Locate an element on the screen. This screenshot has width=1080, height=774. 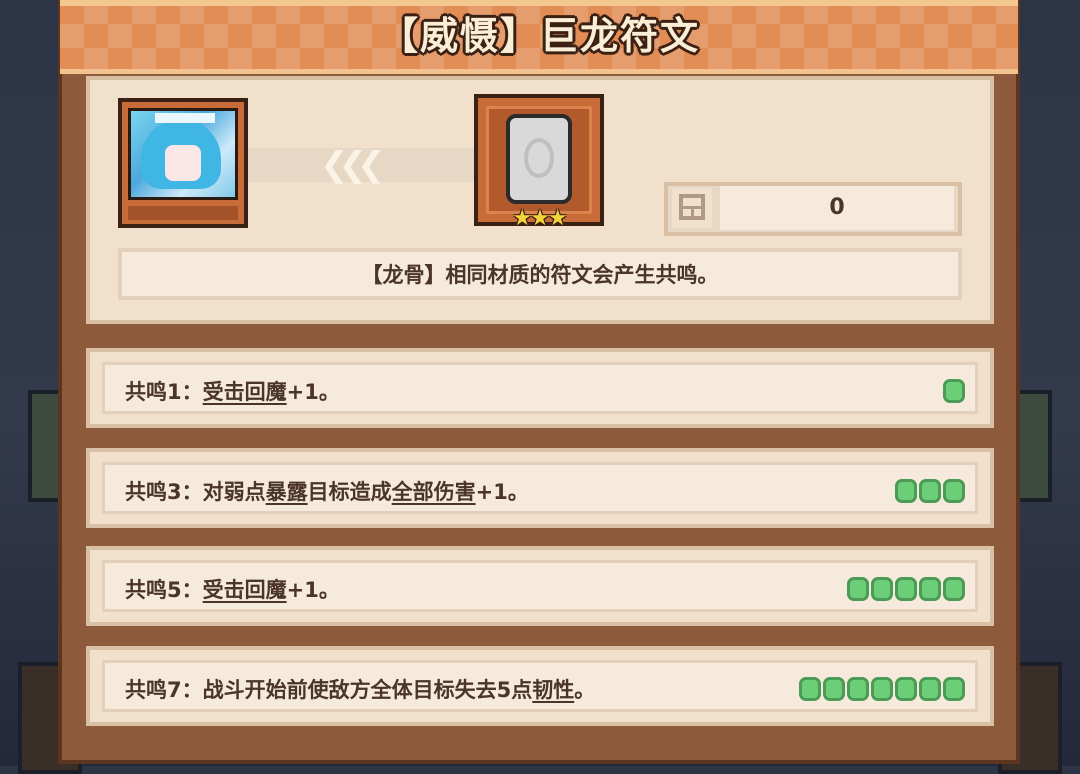
keyword-link: 暴露 is located at coordinates (287, 492).